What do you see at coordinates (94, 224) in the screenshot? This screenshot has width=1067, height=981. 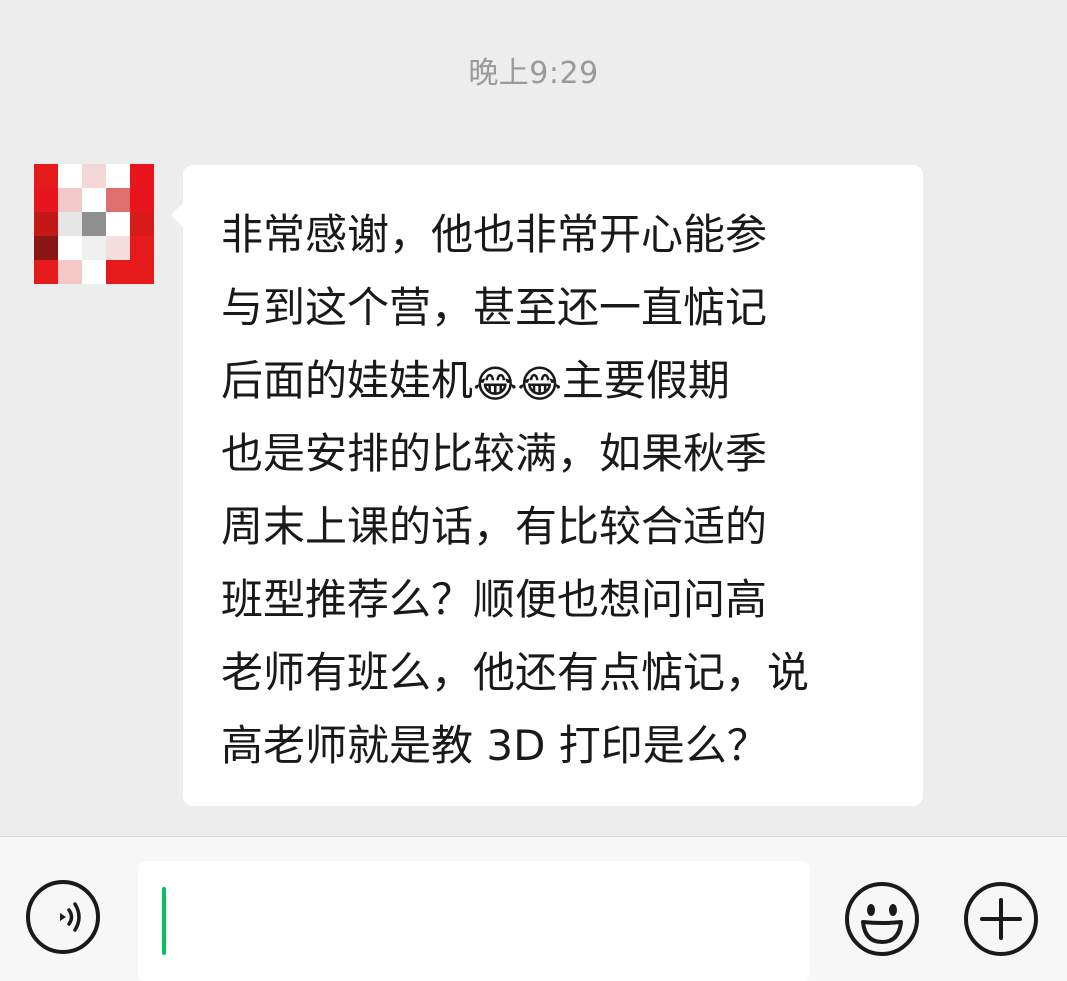 I see `contact-avatar` at bounding box center [94, 224].